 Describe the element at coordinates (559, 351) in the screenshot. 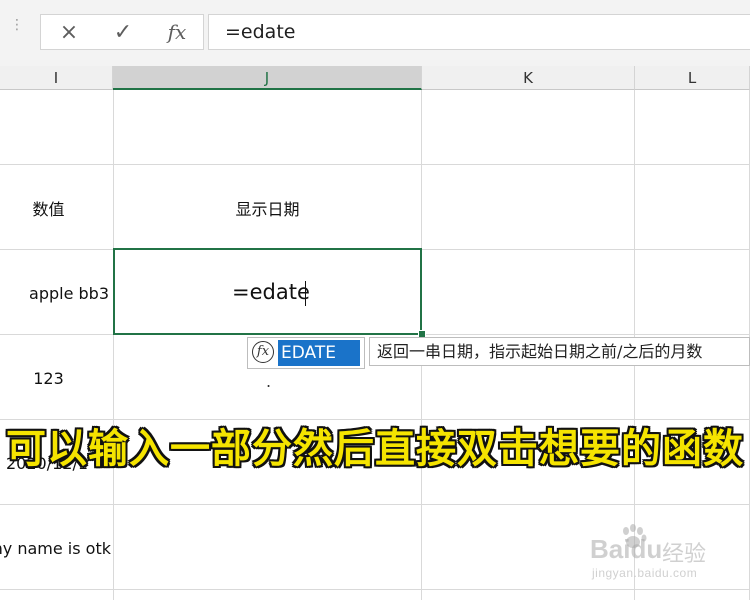

I see `function-tooltip: 返回一串日期，指示起始日期之前/之后的月数` at that location.